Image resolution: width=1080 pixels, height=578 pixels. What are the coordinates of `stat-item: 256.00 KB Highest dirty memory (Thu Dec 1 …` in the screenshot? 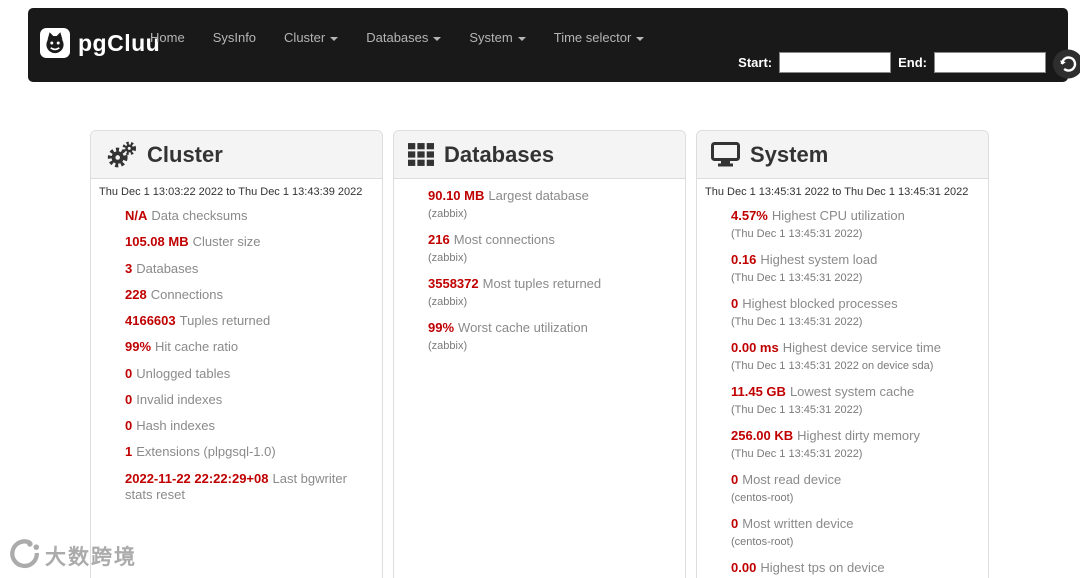 It's located at (856, 445).